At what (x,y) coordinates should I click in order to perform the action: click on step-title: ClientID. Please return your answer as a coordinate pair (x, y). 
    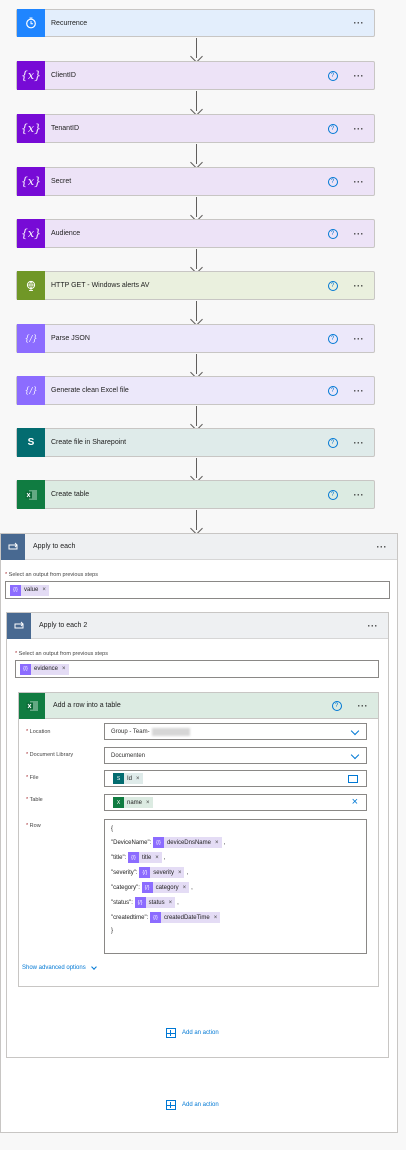
    Looking at the image, I should click on (63, 75).